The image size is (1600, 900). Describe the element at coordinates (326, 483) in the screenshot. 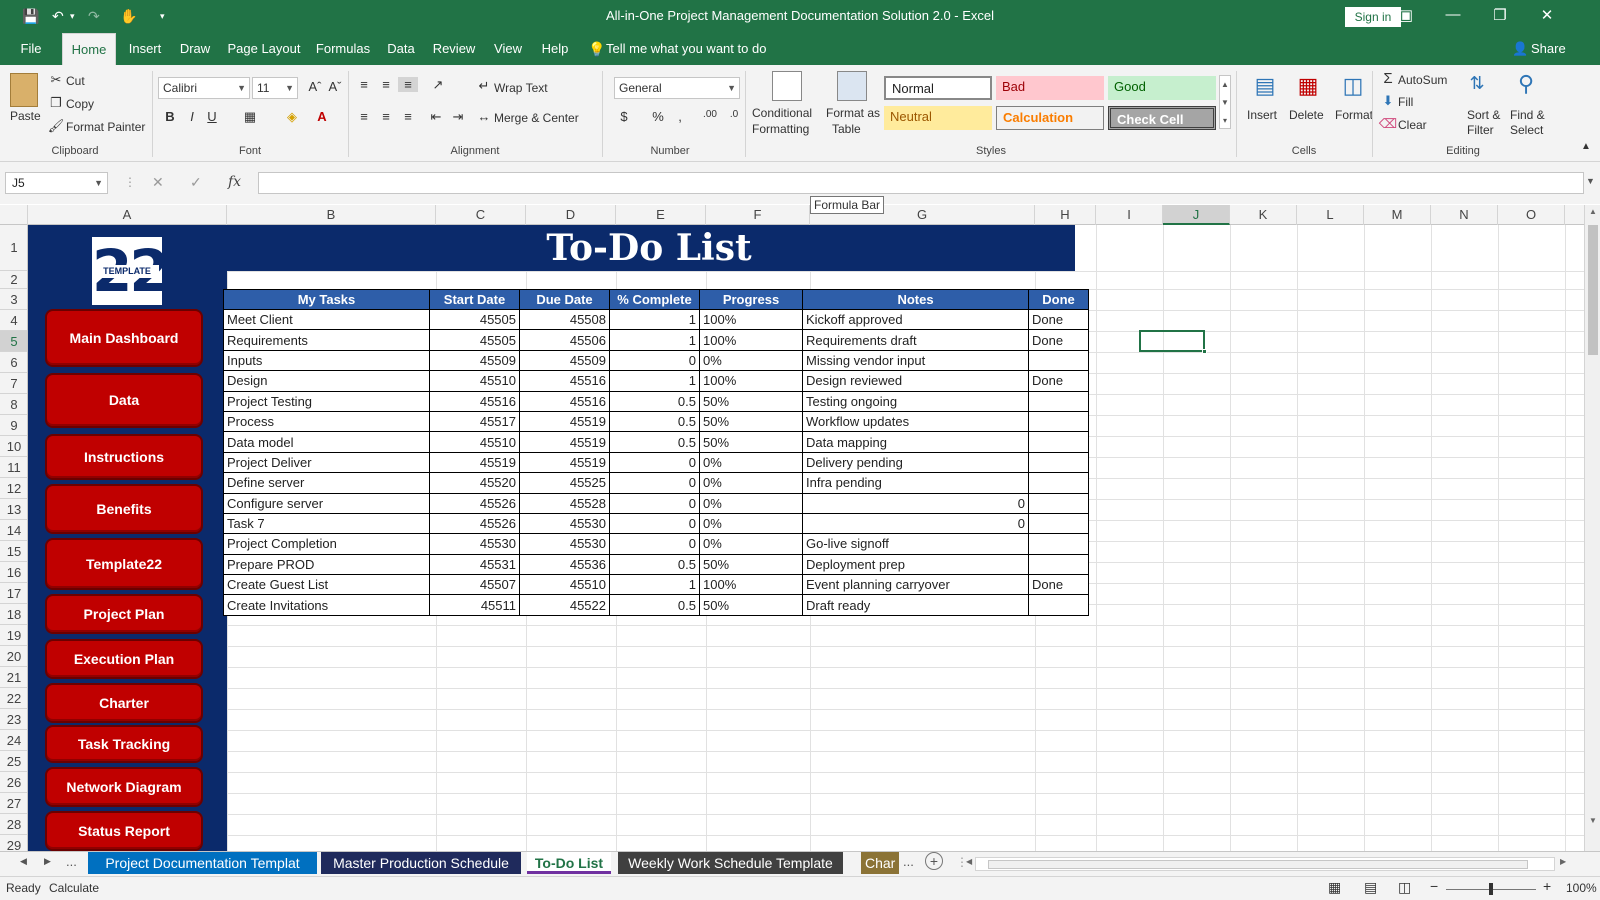

I see `task-cell: Define server` at that location.